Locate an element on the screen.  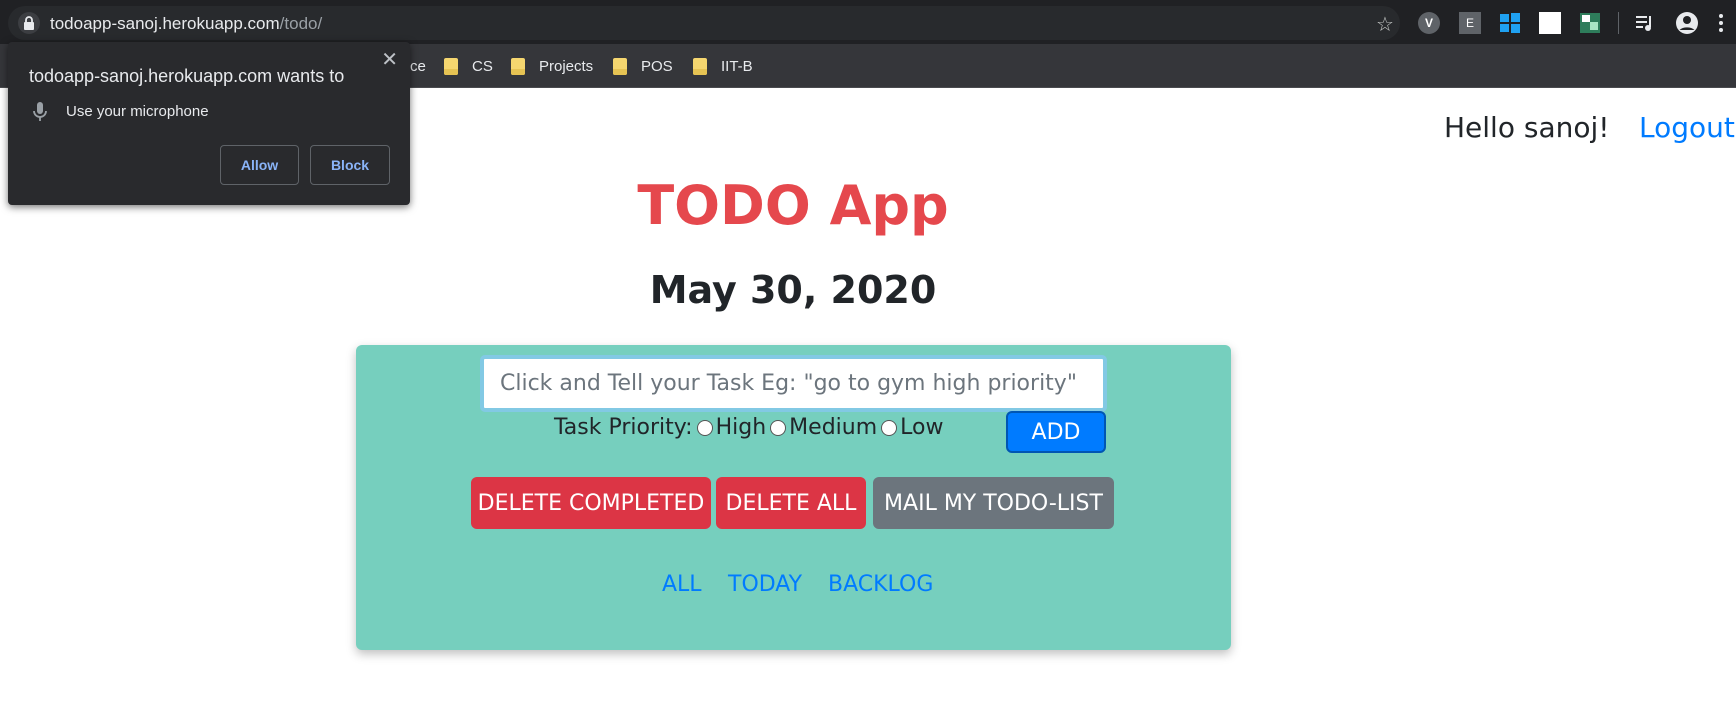
url-host: todoapp-sanoj.herokuapp.com is located at coordinates (165, 23).